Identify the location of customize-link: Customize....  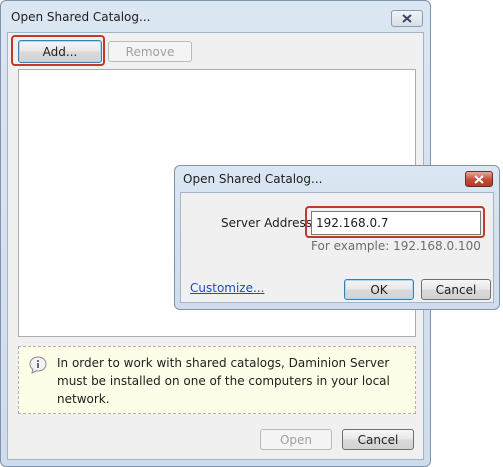
(227, 288).